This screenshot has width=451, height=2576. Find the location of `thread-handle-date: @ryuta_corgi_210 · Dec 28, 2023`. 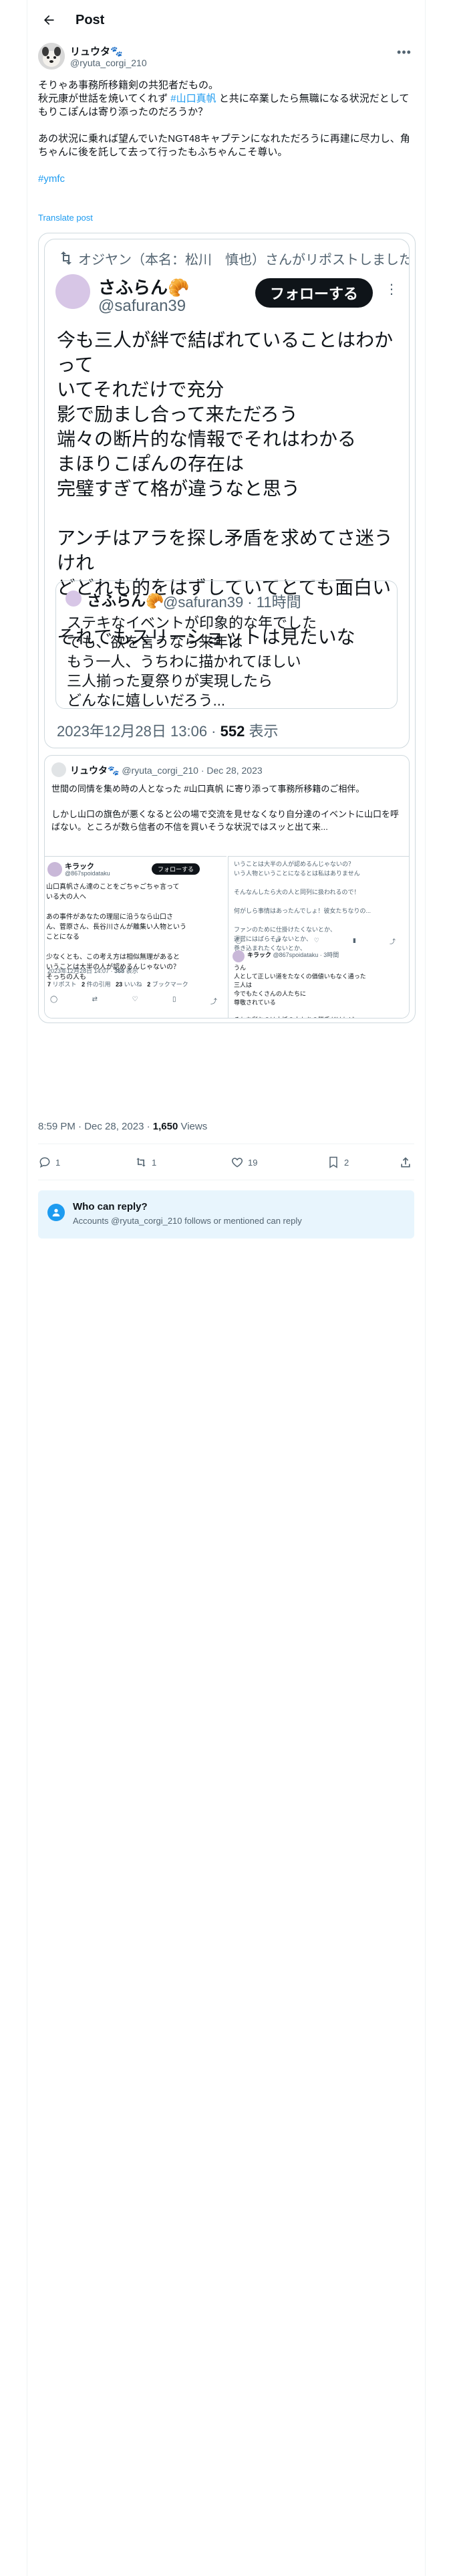

thread-handle-date: @ryuta_corgi_210 · Dec 28, 2023 is located at coordinates (192, 771).